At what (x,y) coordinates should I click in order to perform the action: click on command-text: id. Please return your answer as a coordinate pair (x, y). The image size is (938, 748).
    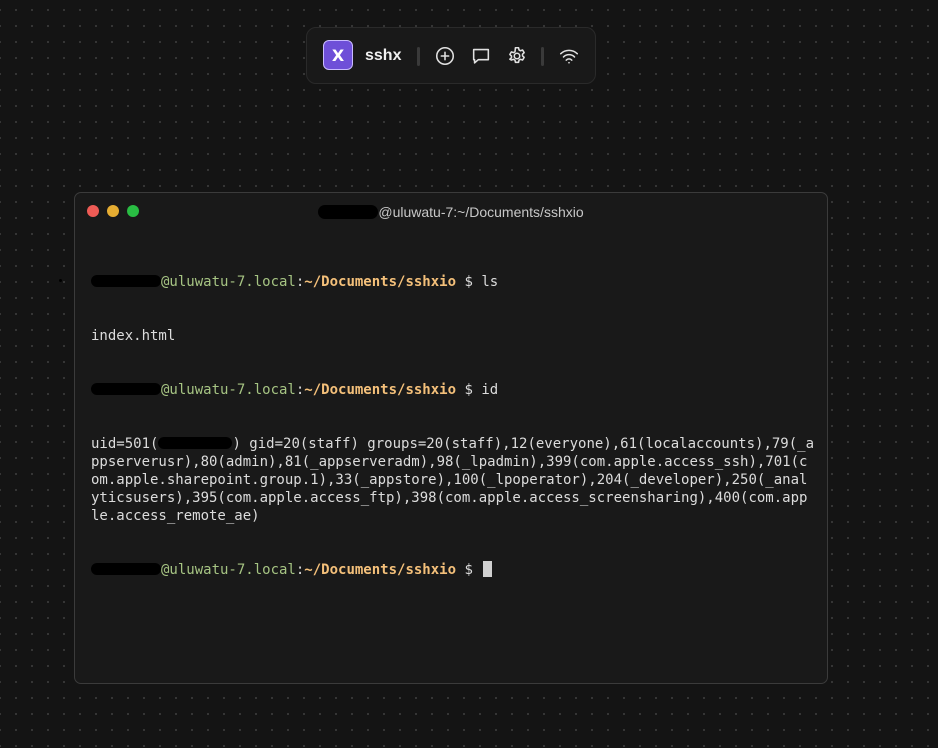
    Looking at the image, I should click on (490, 390).